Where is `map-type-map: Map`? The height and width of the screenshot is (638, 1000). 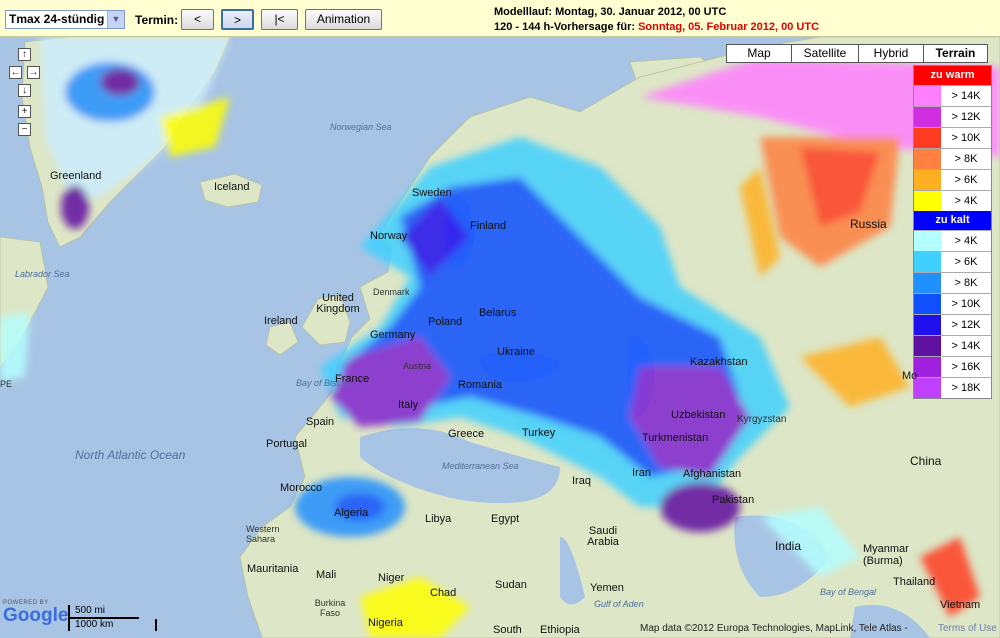 map-type-map: Map is located at coordinates (759, 53).